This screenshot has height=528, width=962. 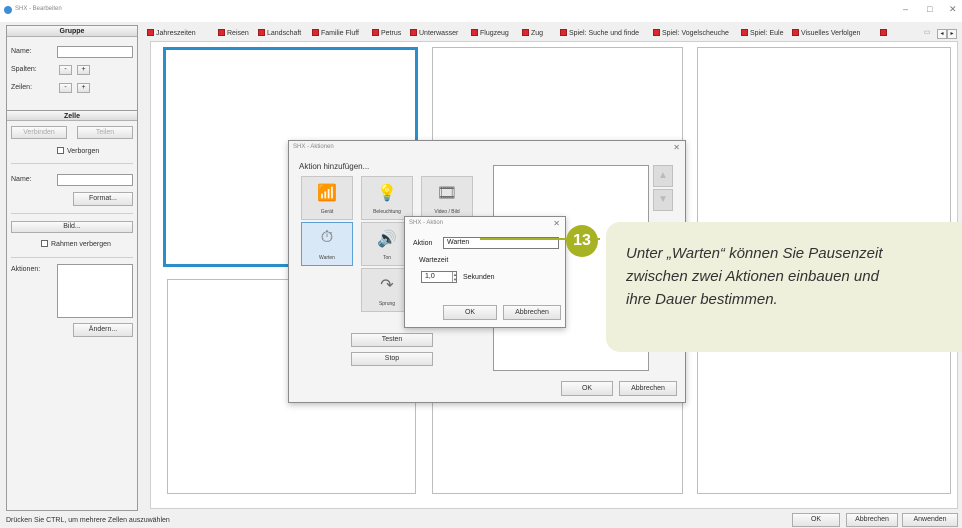 What do you see at coordinates (929, 9) in the screenshot?
I see `maximize-button: □` at bounding box center [929, 9].